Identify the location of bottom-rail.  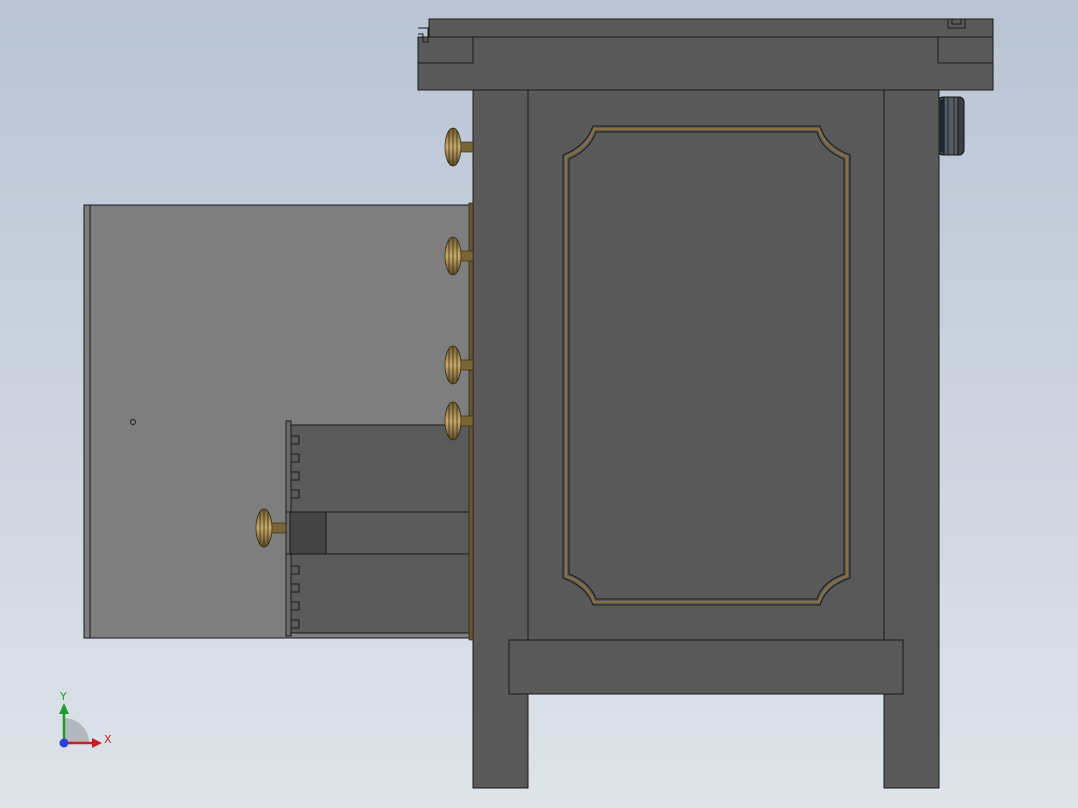
(706, 667).